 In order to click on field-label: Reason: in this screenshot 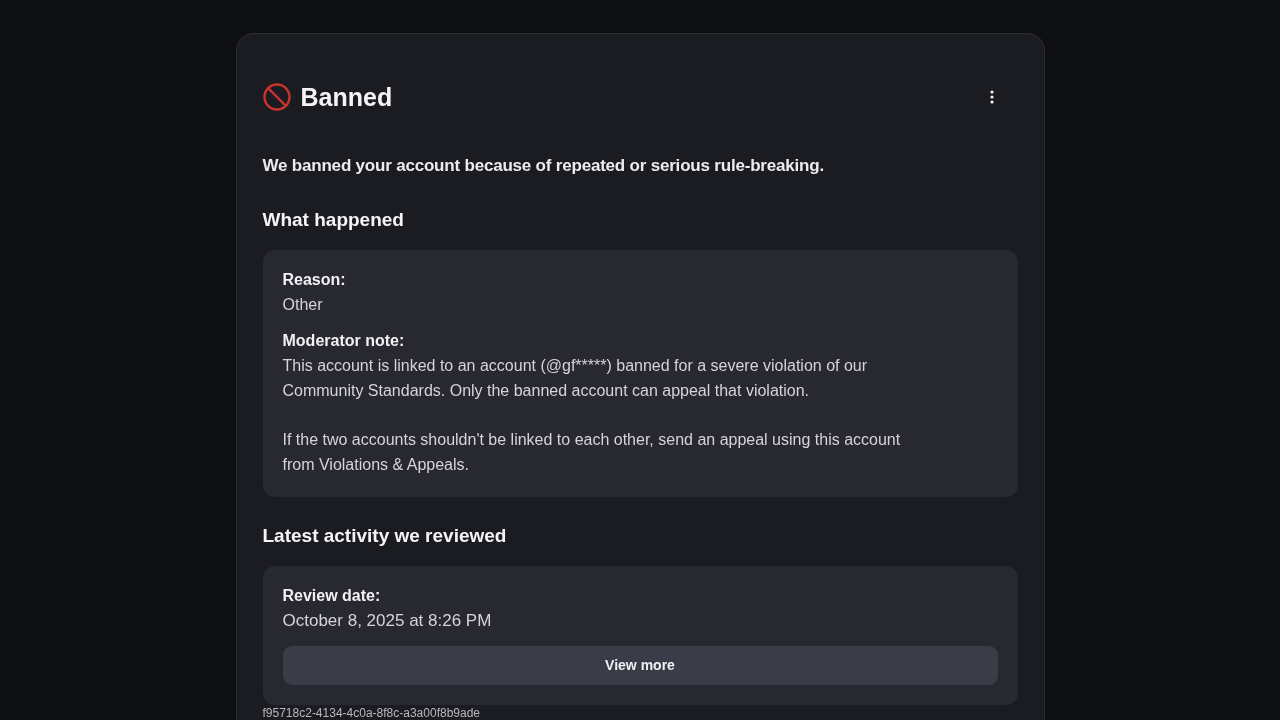, I will do `click(314, 280)`.